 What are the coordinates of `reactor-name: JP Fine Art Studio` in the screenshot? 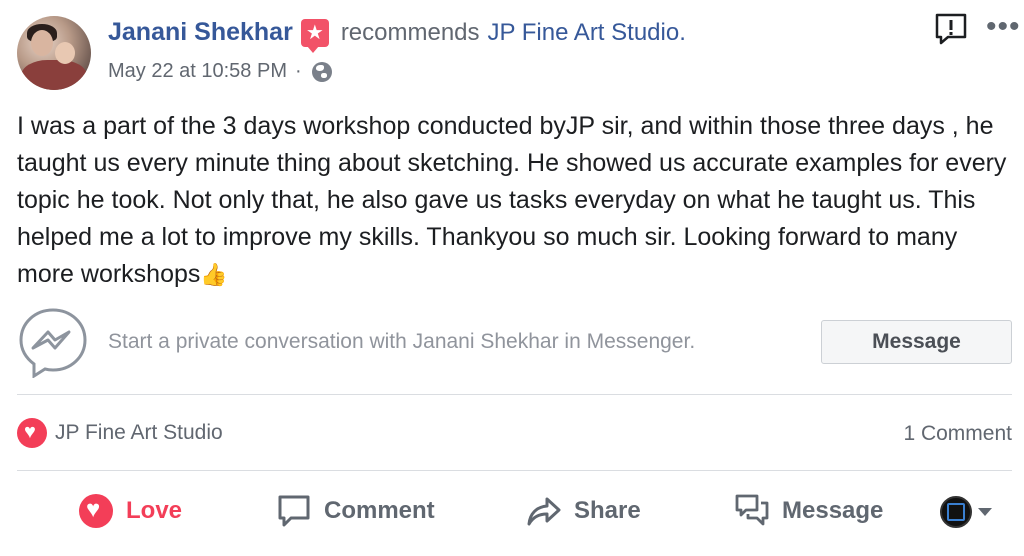 It's located at (139, 433).